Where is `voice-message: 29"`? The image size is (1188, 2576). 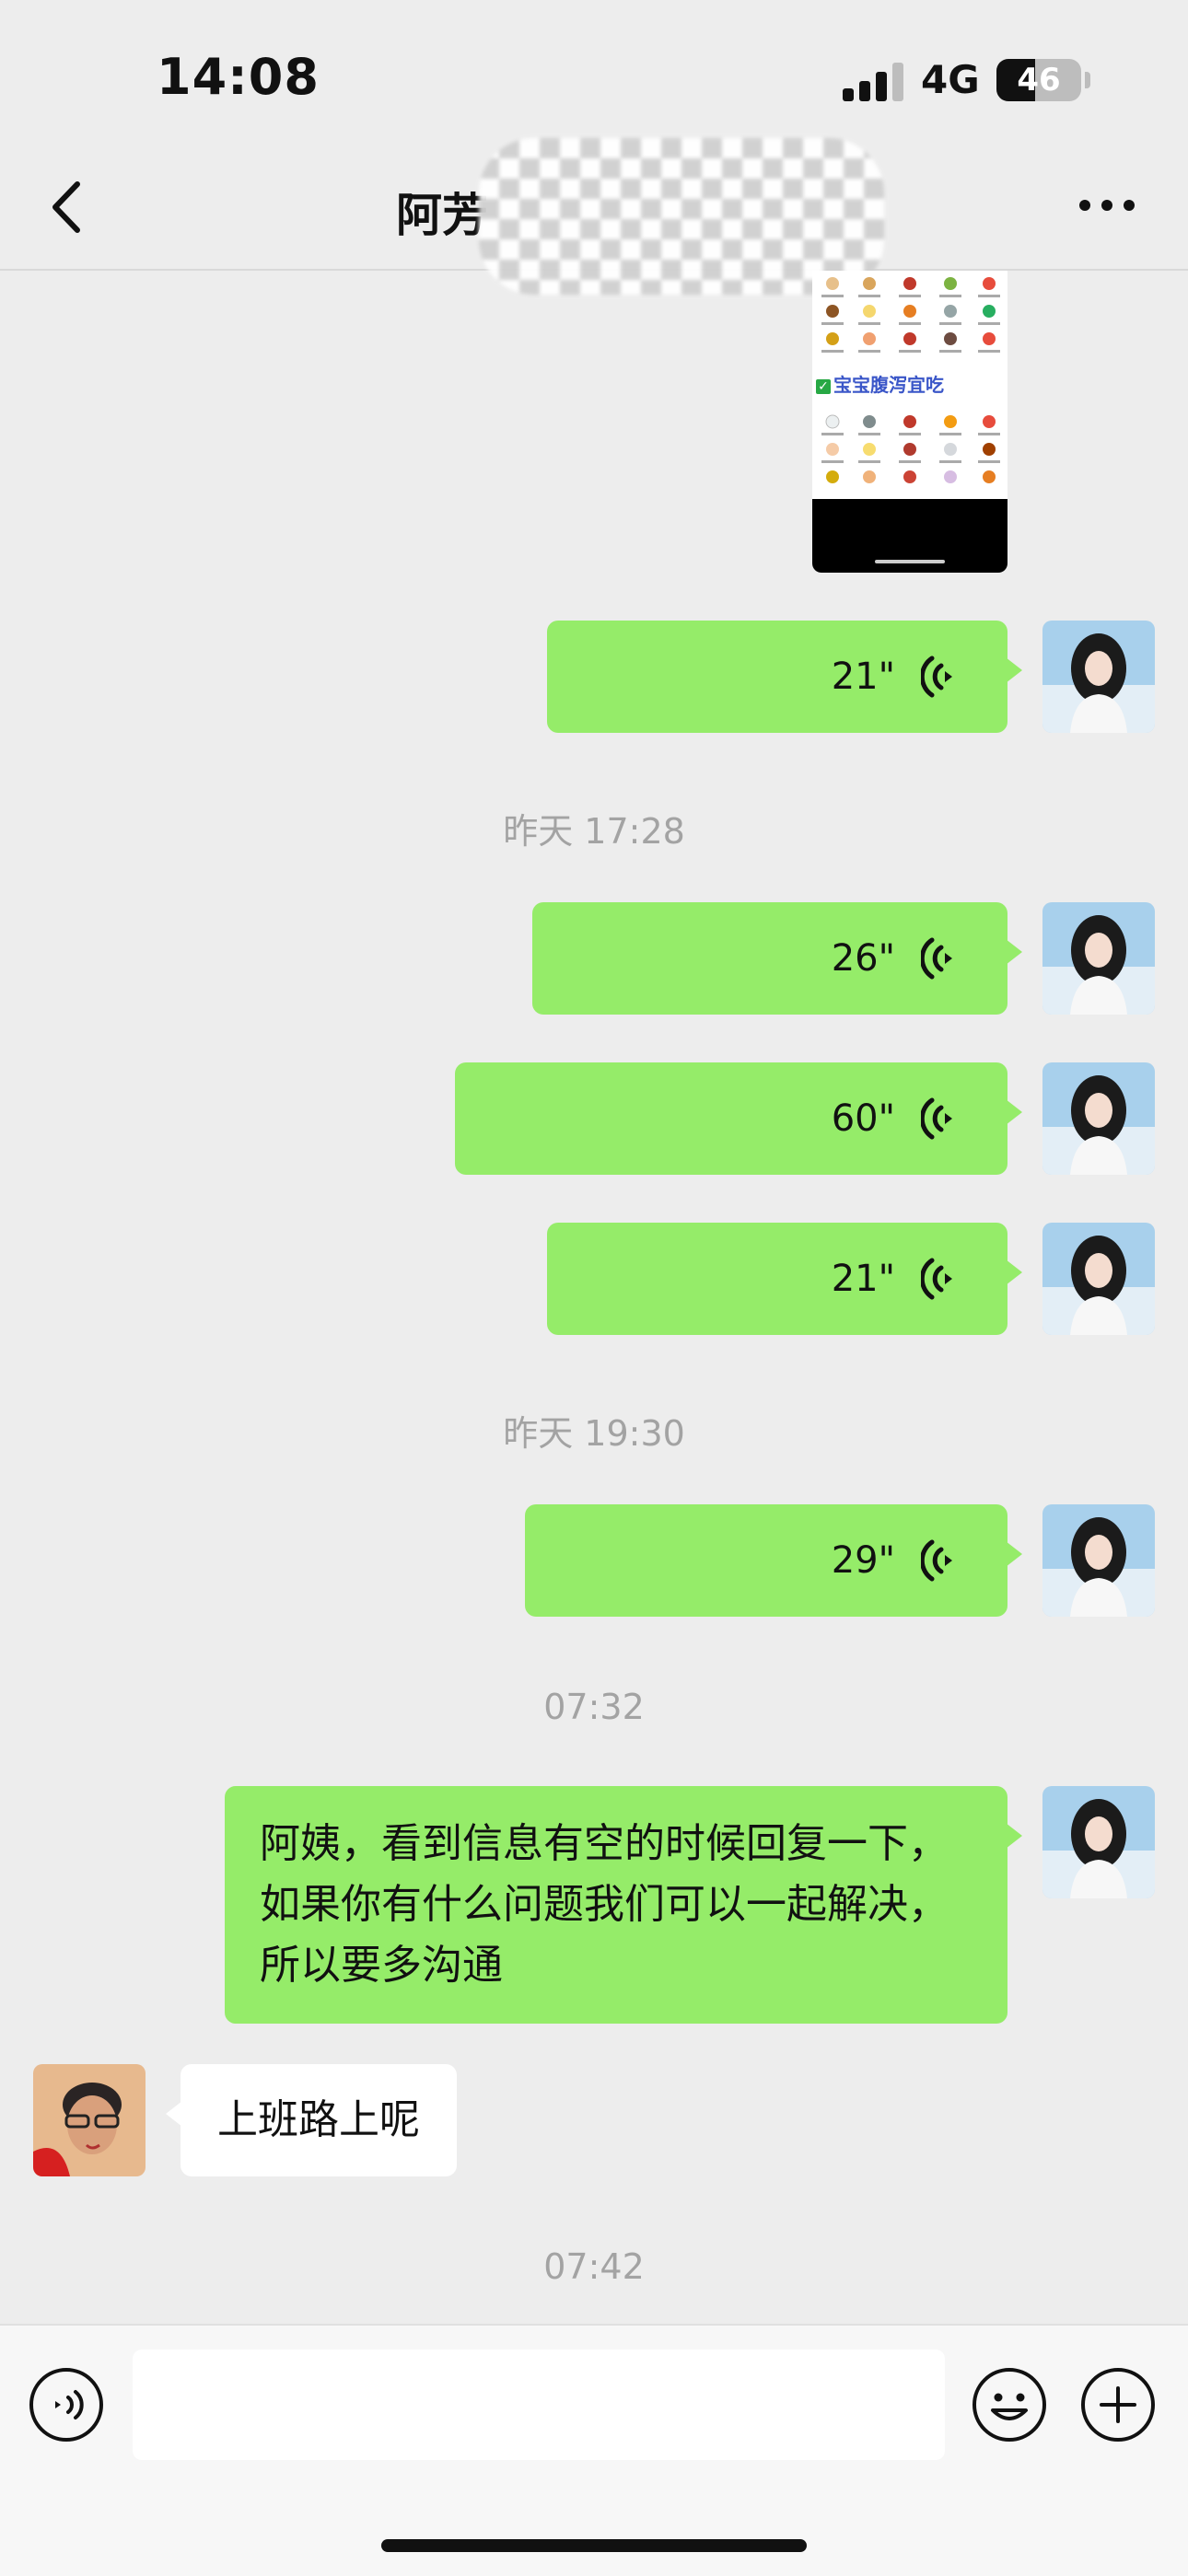 voice-message: 29" is located at coordinates (773, 1560).